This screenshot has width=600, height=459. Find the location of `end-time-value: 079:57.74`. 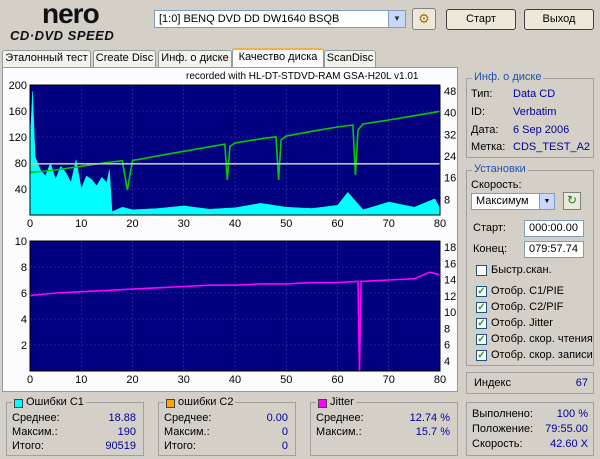

end-time-value: 079:57.74 is located at coordinates (553, 249).